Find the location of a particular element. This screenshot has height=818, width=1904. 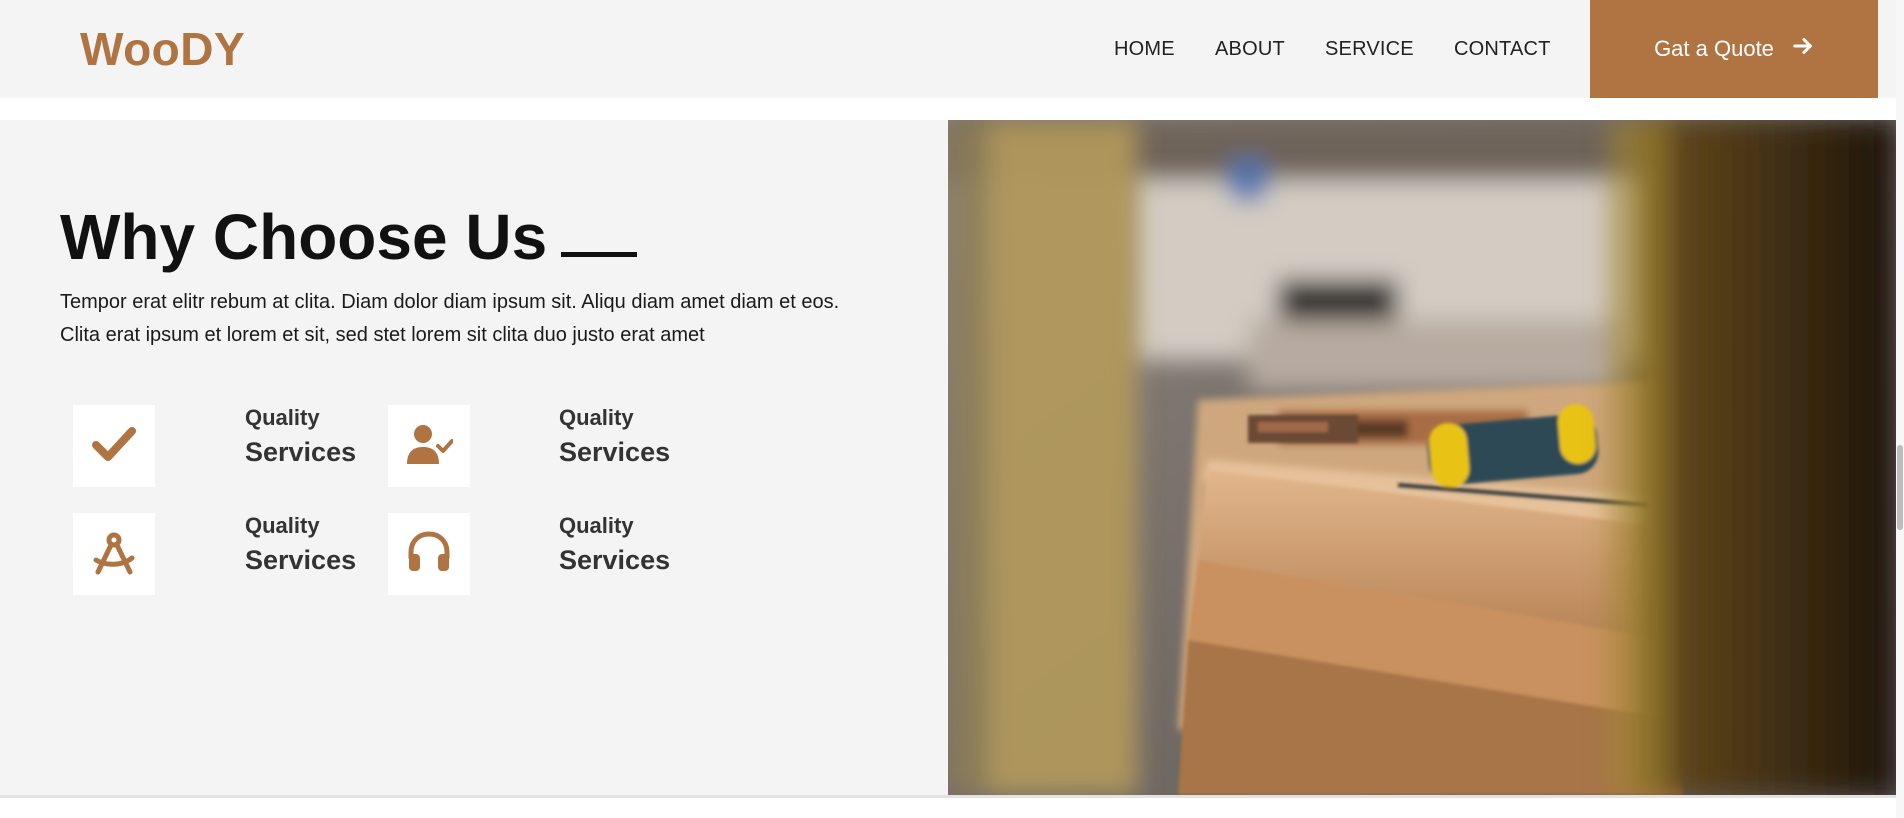

drafting-compass-icon is located at coordinates (114, 554).